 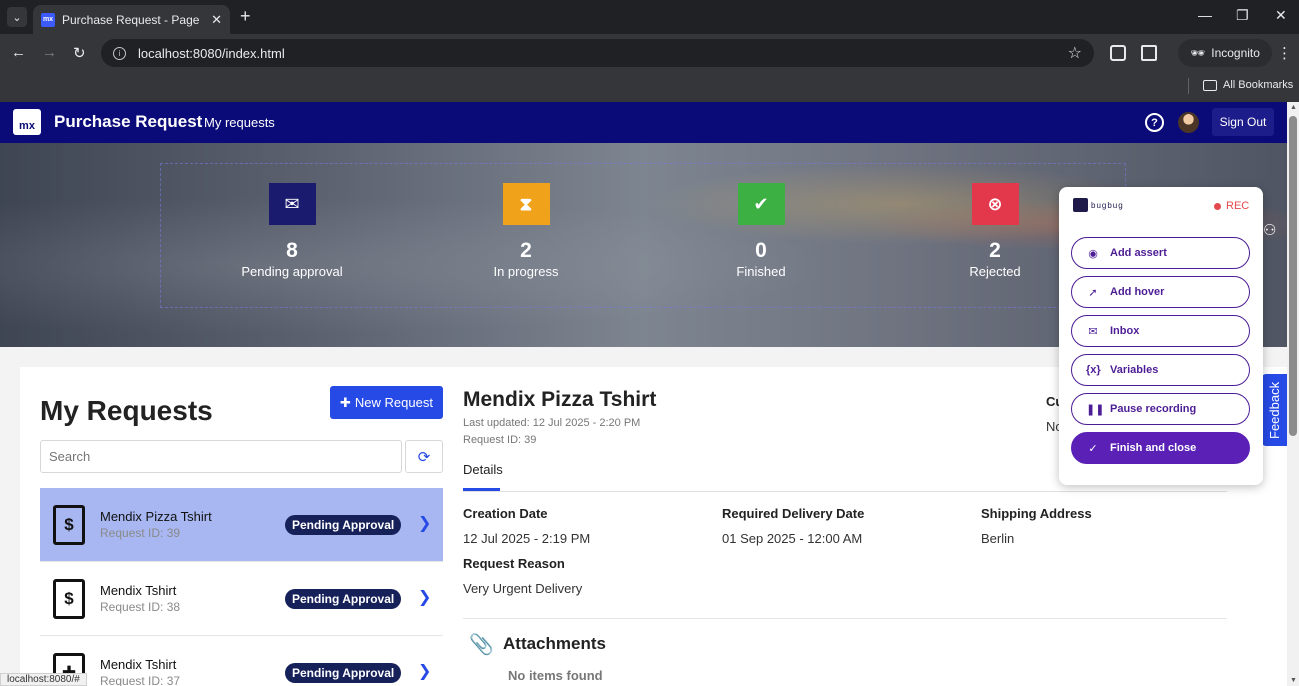 What do you see at coordinates (1093, 370) in the screenshot?
I see `variables-icon: {x}` at bounding box center [1093, 370].